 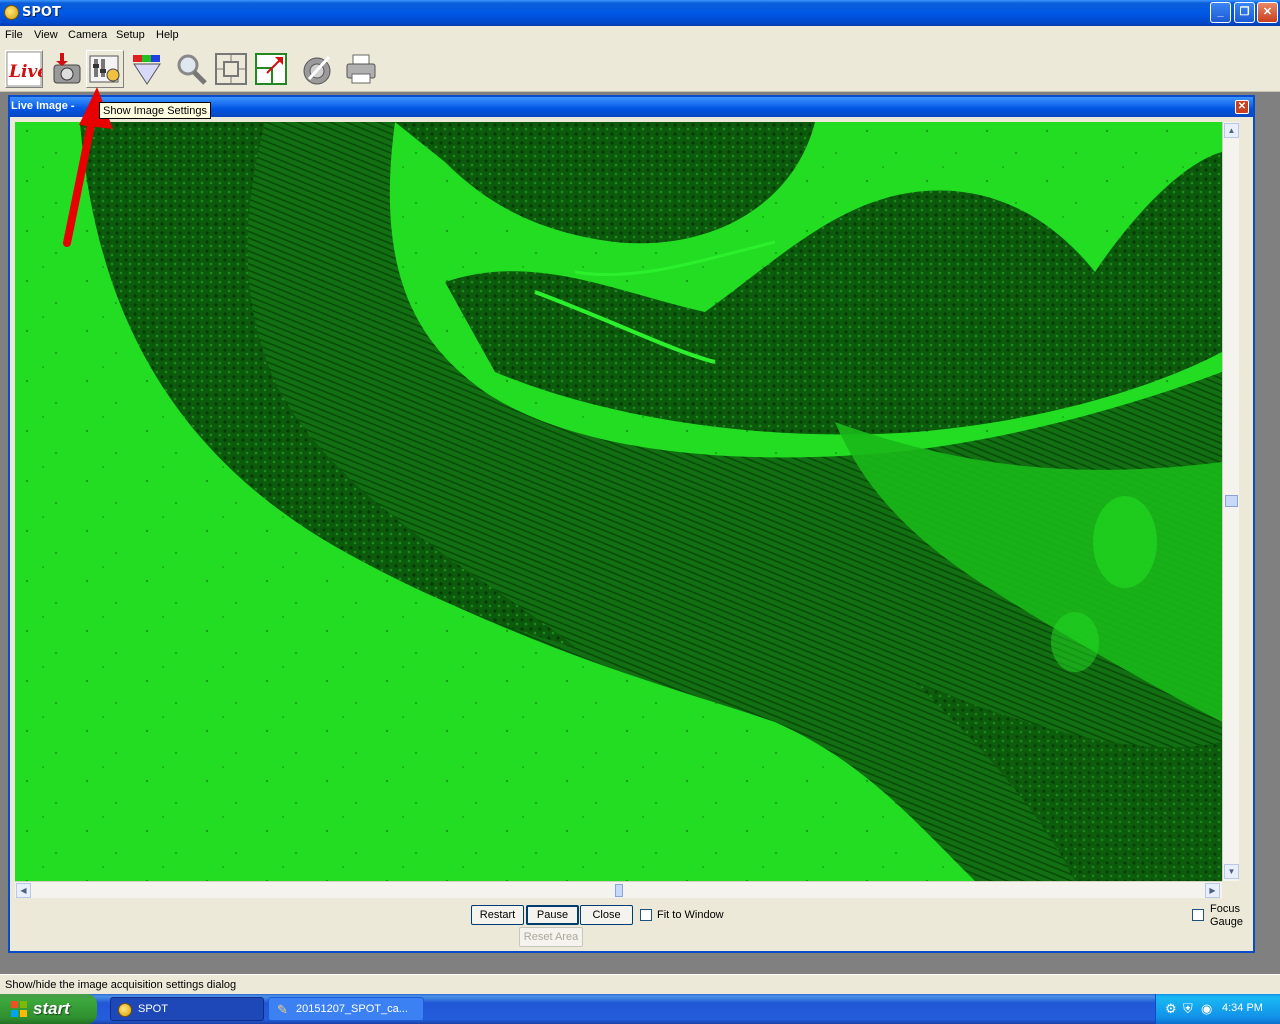 I want to click on live-button: Live, so click(x=24, y=69).